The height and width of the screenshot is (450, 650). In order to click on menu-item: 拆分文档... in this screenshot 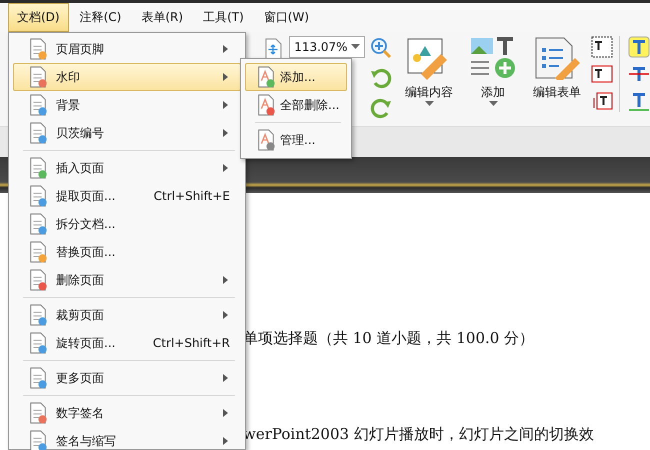, I will do `click(127, 224)`.